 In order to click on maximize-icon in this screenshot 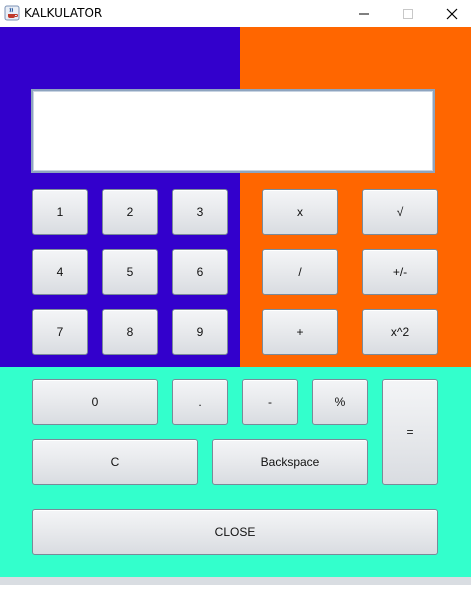, I will do `click(408, 14)`.